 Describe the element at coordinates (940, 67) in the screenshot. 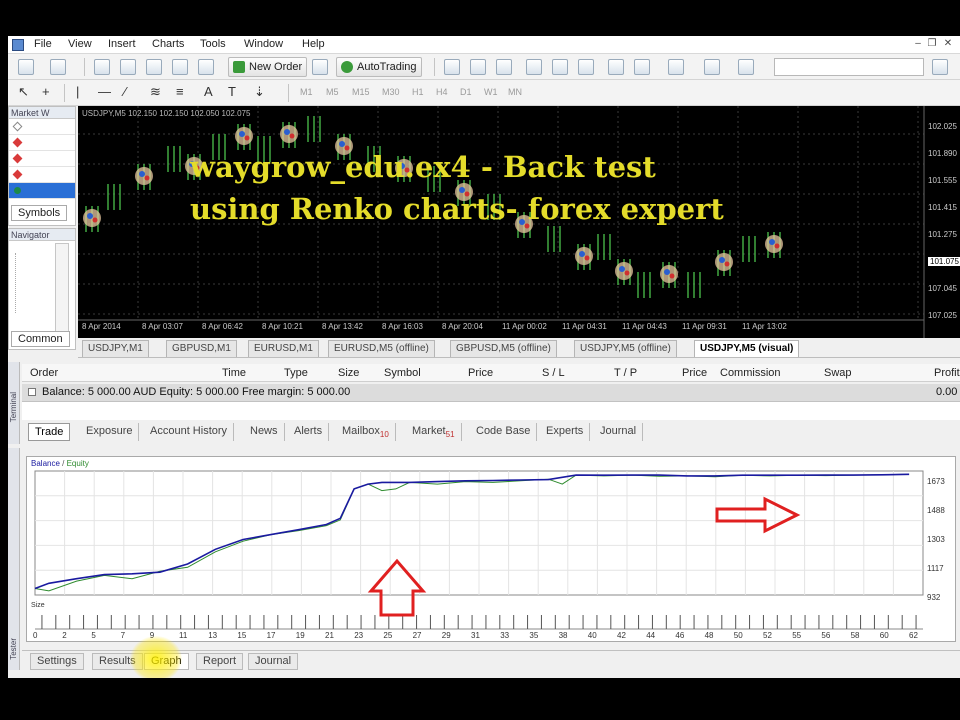

I see `search-icon` at that location.